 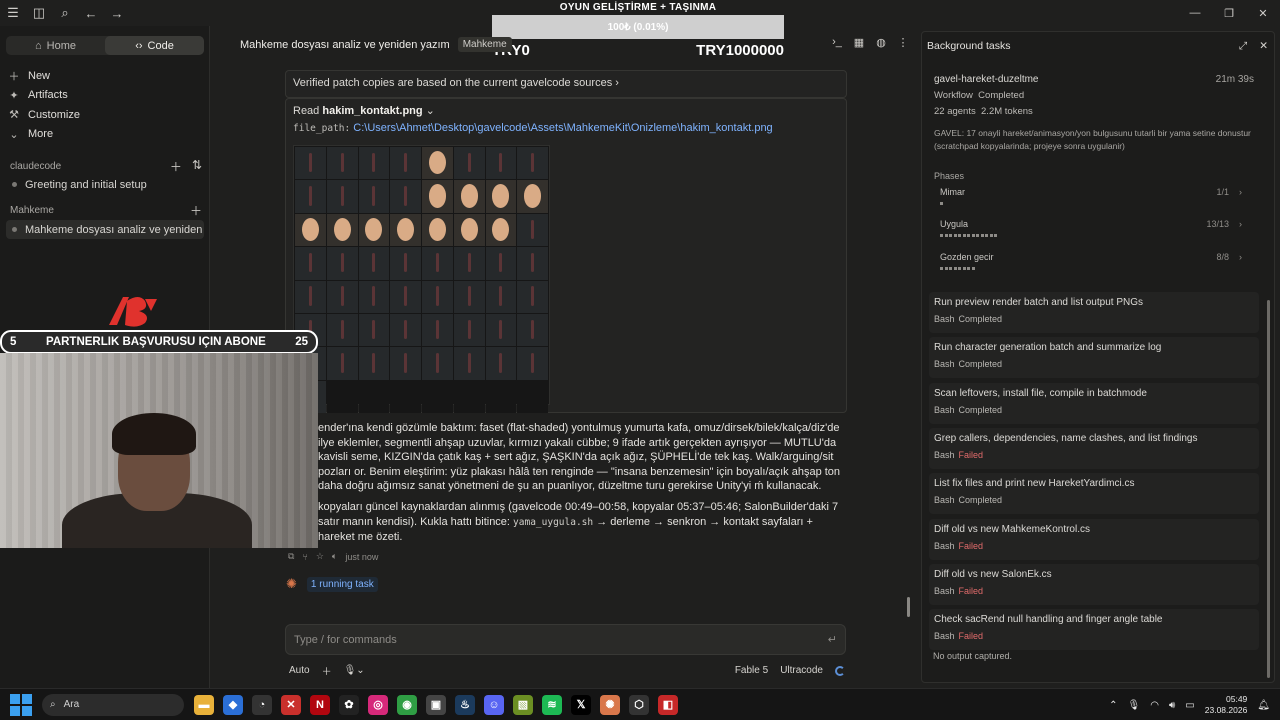 I want to click on speaker-icon: 🔈︎, so click(x=334, y=556).